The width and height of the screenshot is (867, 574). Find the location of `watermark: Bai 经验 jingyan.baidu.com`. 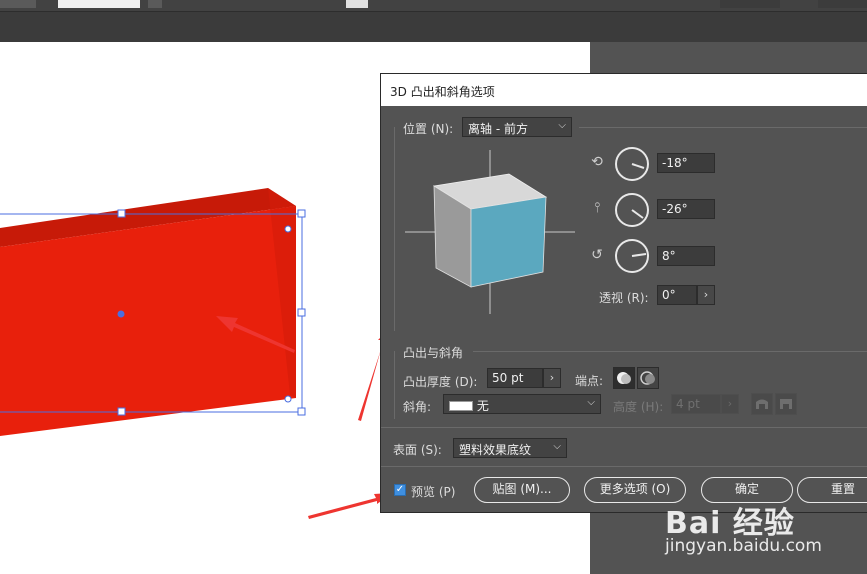

watermark: Bai 经验 jingyan.baidu.com is located at coordinates (765, 533).